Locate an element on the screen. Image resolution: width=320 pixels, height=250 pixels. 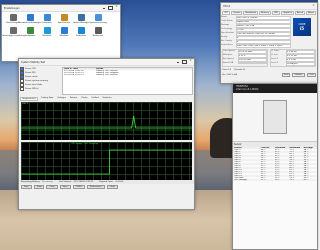
hwinfo-cell: 37°C is located at coordinates (263, 180).